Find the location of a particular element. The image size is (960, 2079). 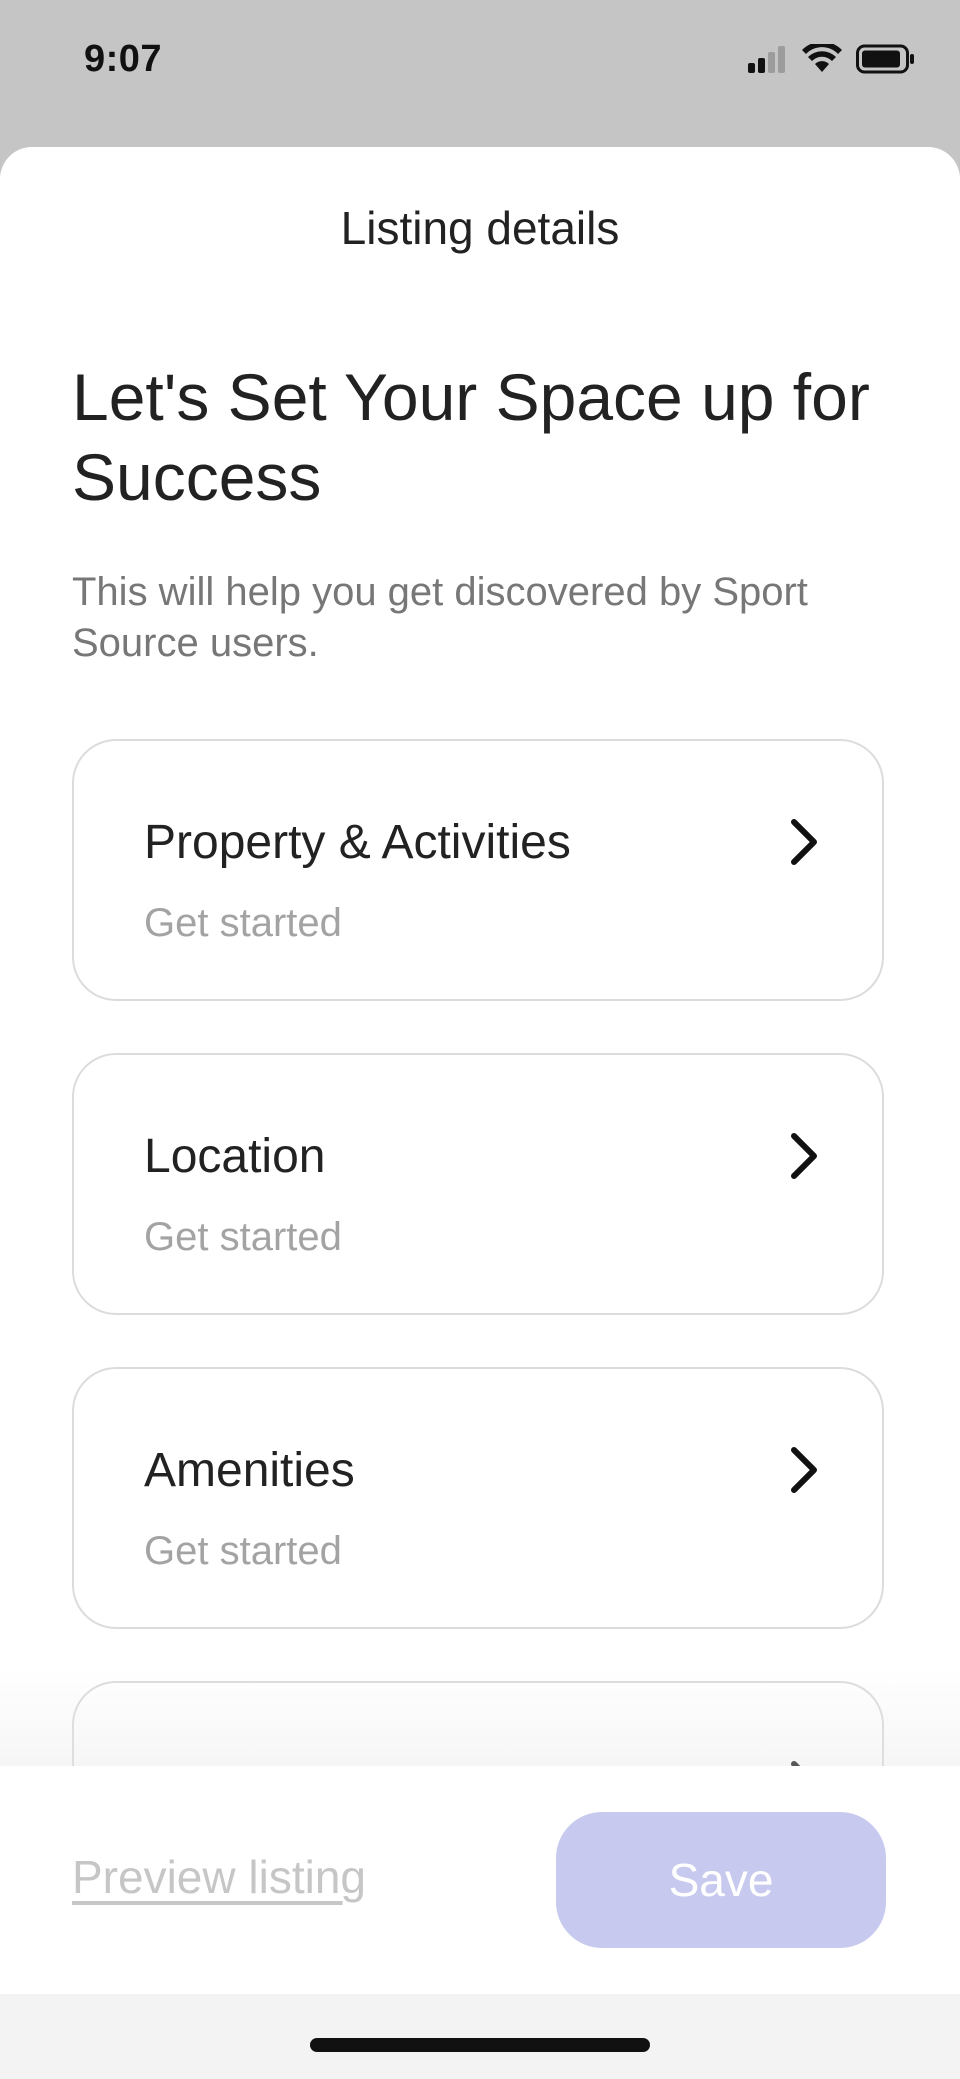

section-card-property-activities: Property & Activities Get started is located at coordinates (478, 870).